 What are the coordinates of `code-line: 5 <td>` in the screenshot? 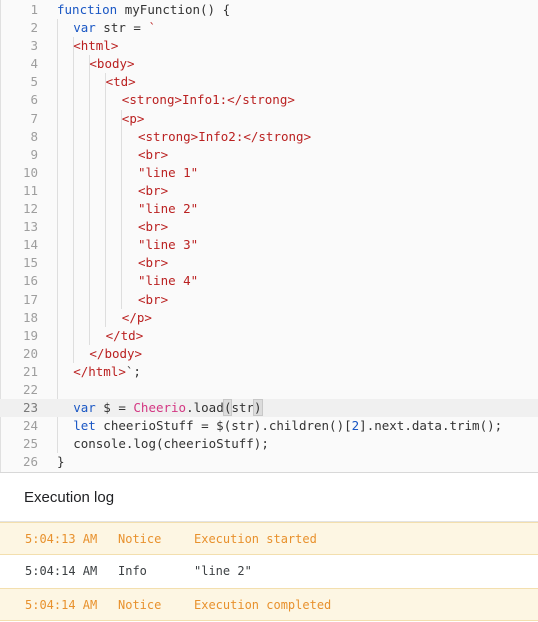 It's located at (269, 82).